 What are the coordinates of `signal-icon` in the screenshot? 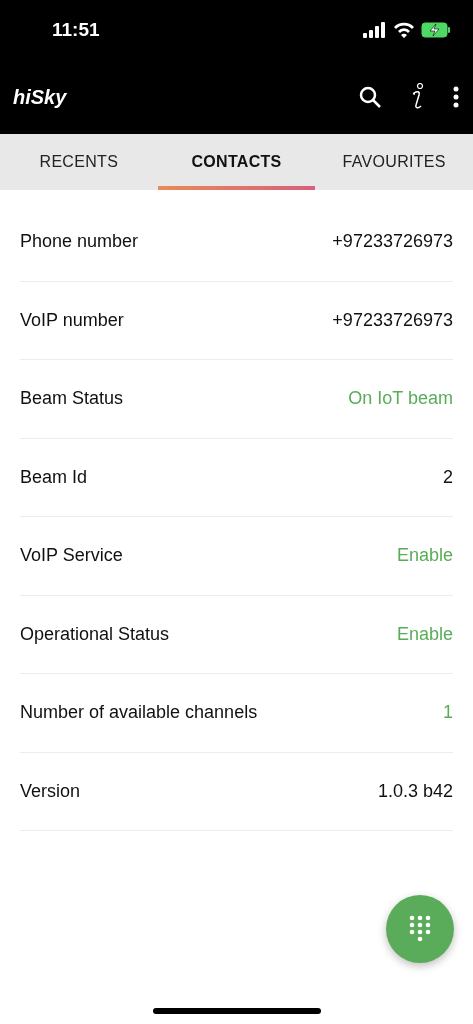 It's located at (375, 30).